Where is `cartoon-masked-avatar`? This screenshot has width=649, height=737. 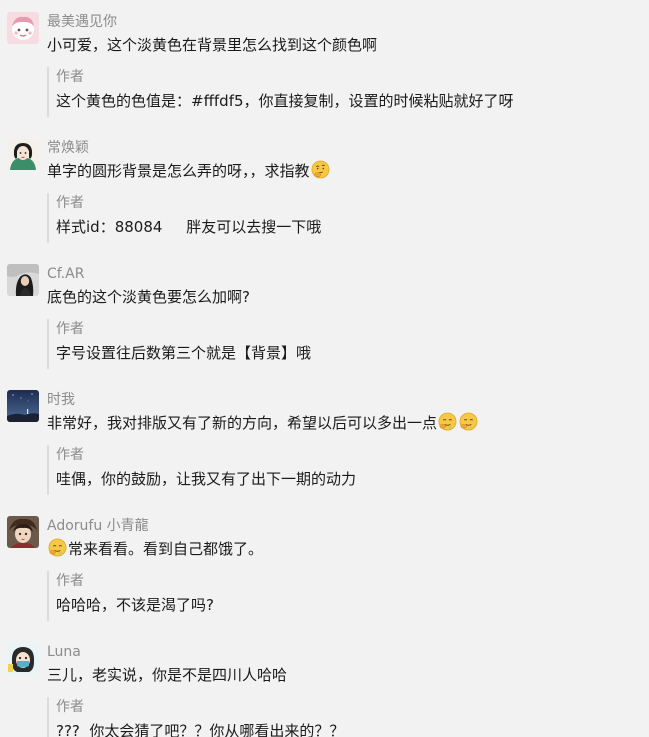
cartoon-masked-avatar is located at coordinates (23, 658).